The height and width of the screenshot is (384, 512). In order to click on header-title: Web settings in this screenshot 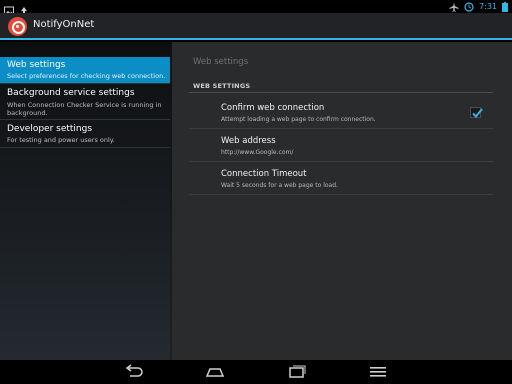, I will do `click(36, 65)`.